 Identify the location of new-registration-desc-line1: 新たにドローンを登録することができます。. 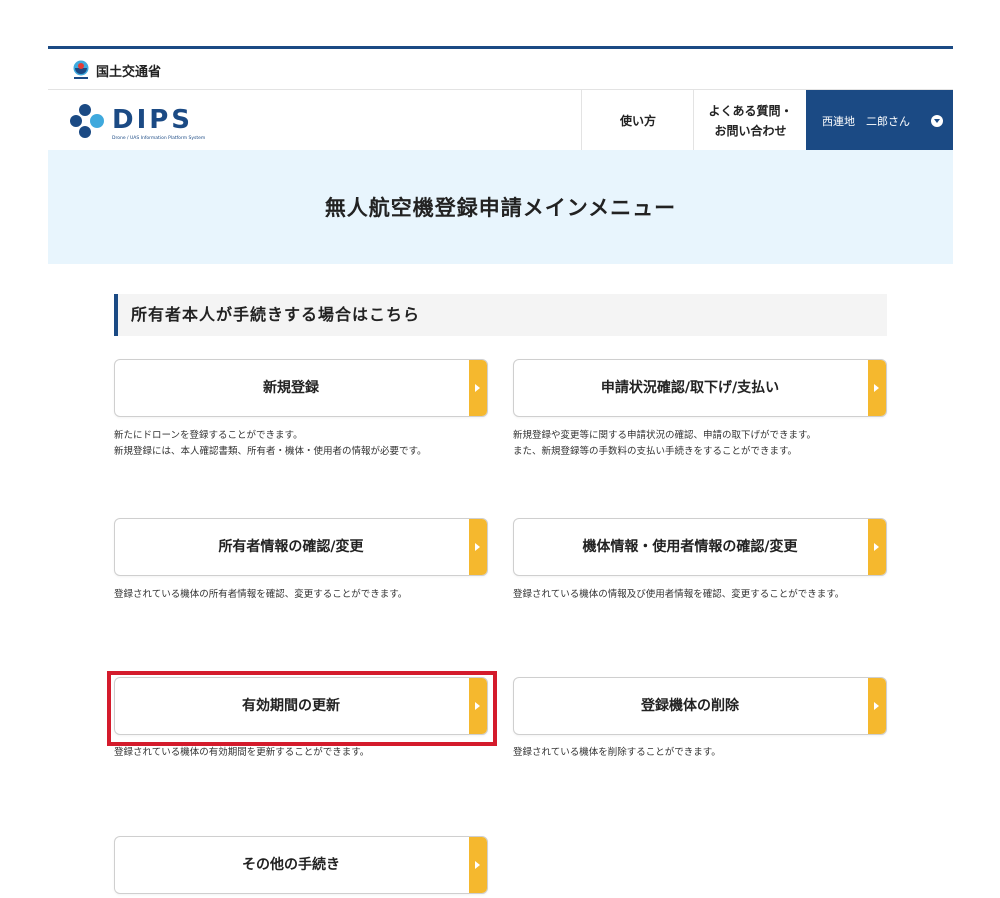
(208, 435).